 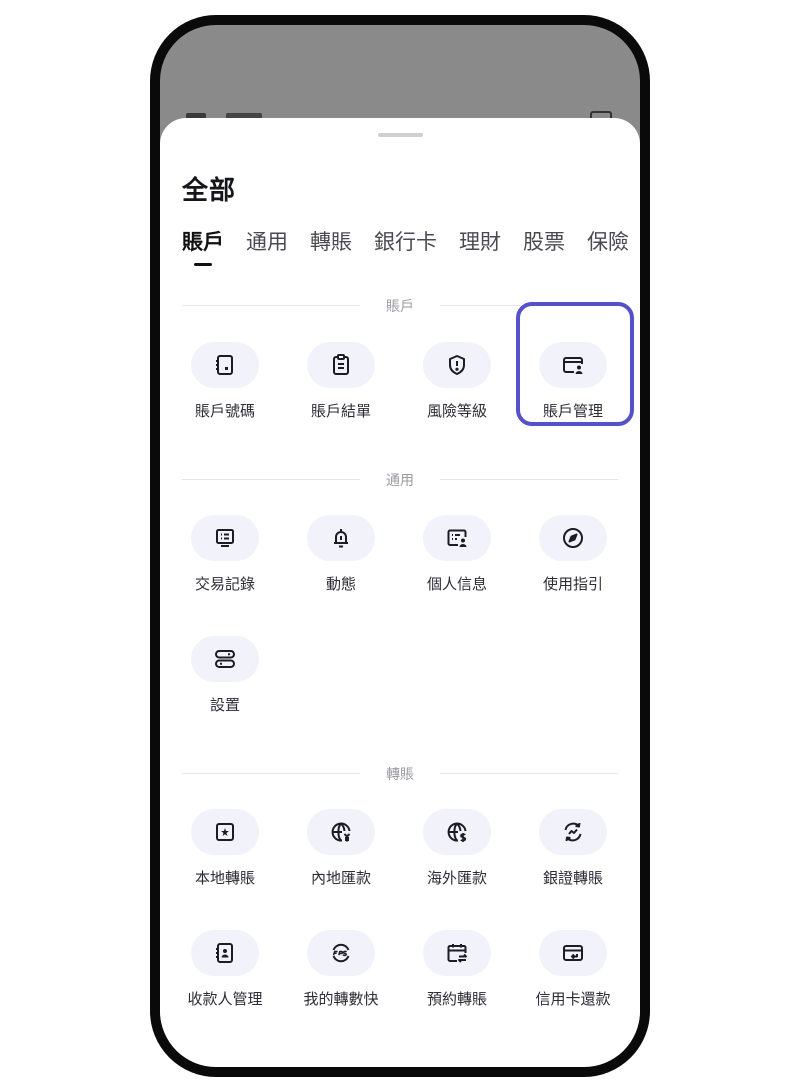 I want to click on scheduled-transfer-icon, so click(x=457, y=953).